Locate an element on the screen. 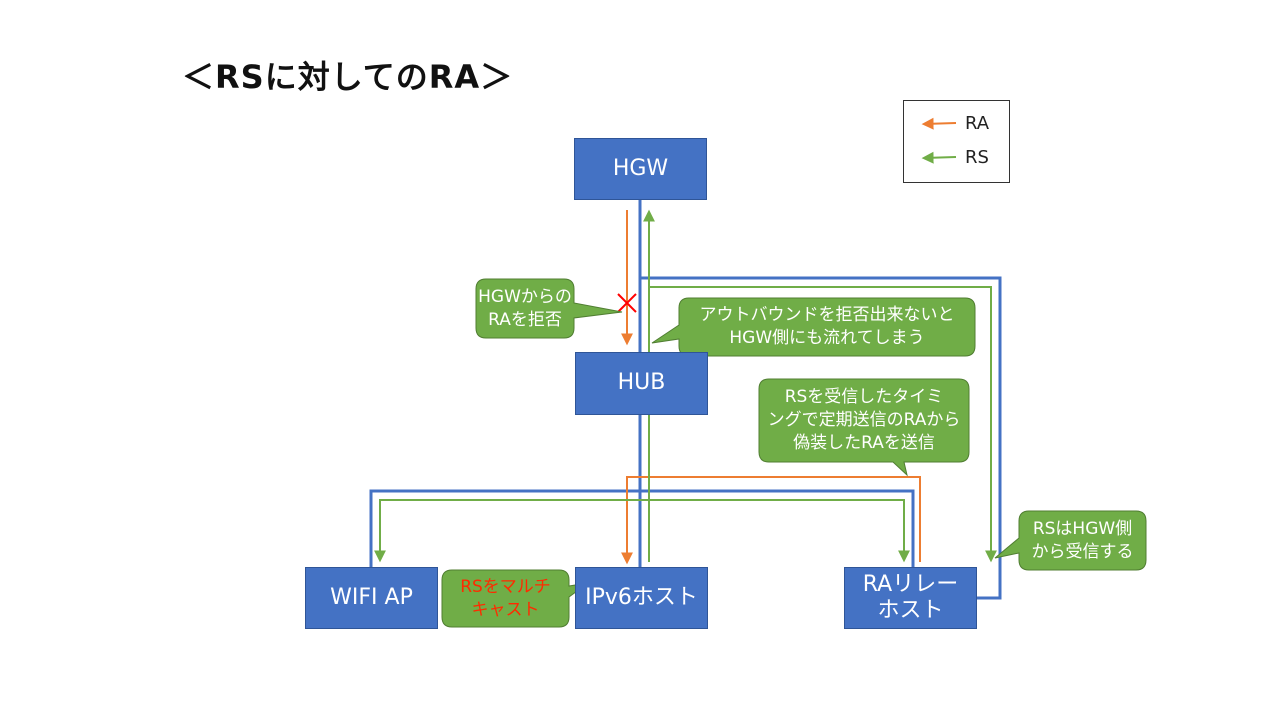 The width and height of the screenshot is (1280, 720). callout-rs-from-hgw: RSはHGW側 から受信する is located at coordinates (1082, 540).